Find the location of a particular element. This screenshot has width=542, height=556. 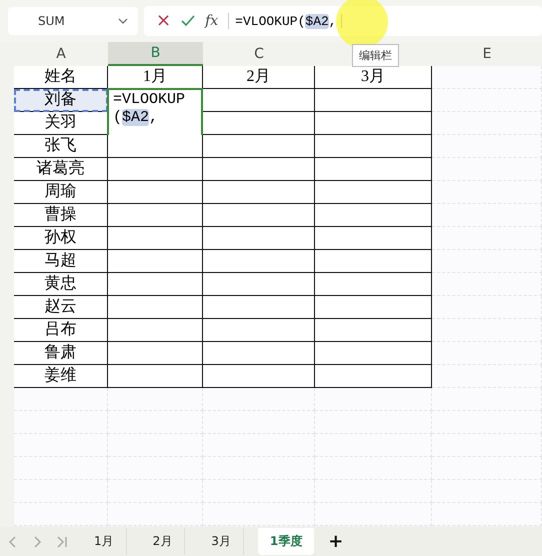

add-sheet-button: + is located at coordinates (336, 541).